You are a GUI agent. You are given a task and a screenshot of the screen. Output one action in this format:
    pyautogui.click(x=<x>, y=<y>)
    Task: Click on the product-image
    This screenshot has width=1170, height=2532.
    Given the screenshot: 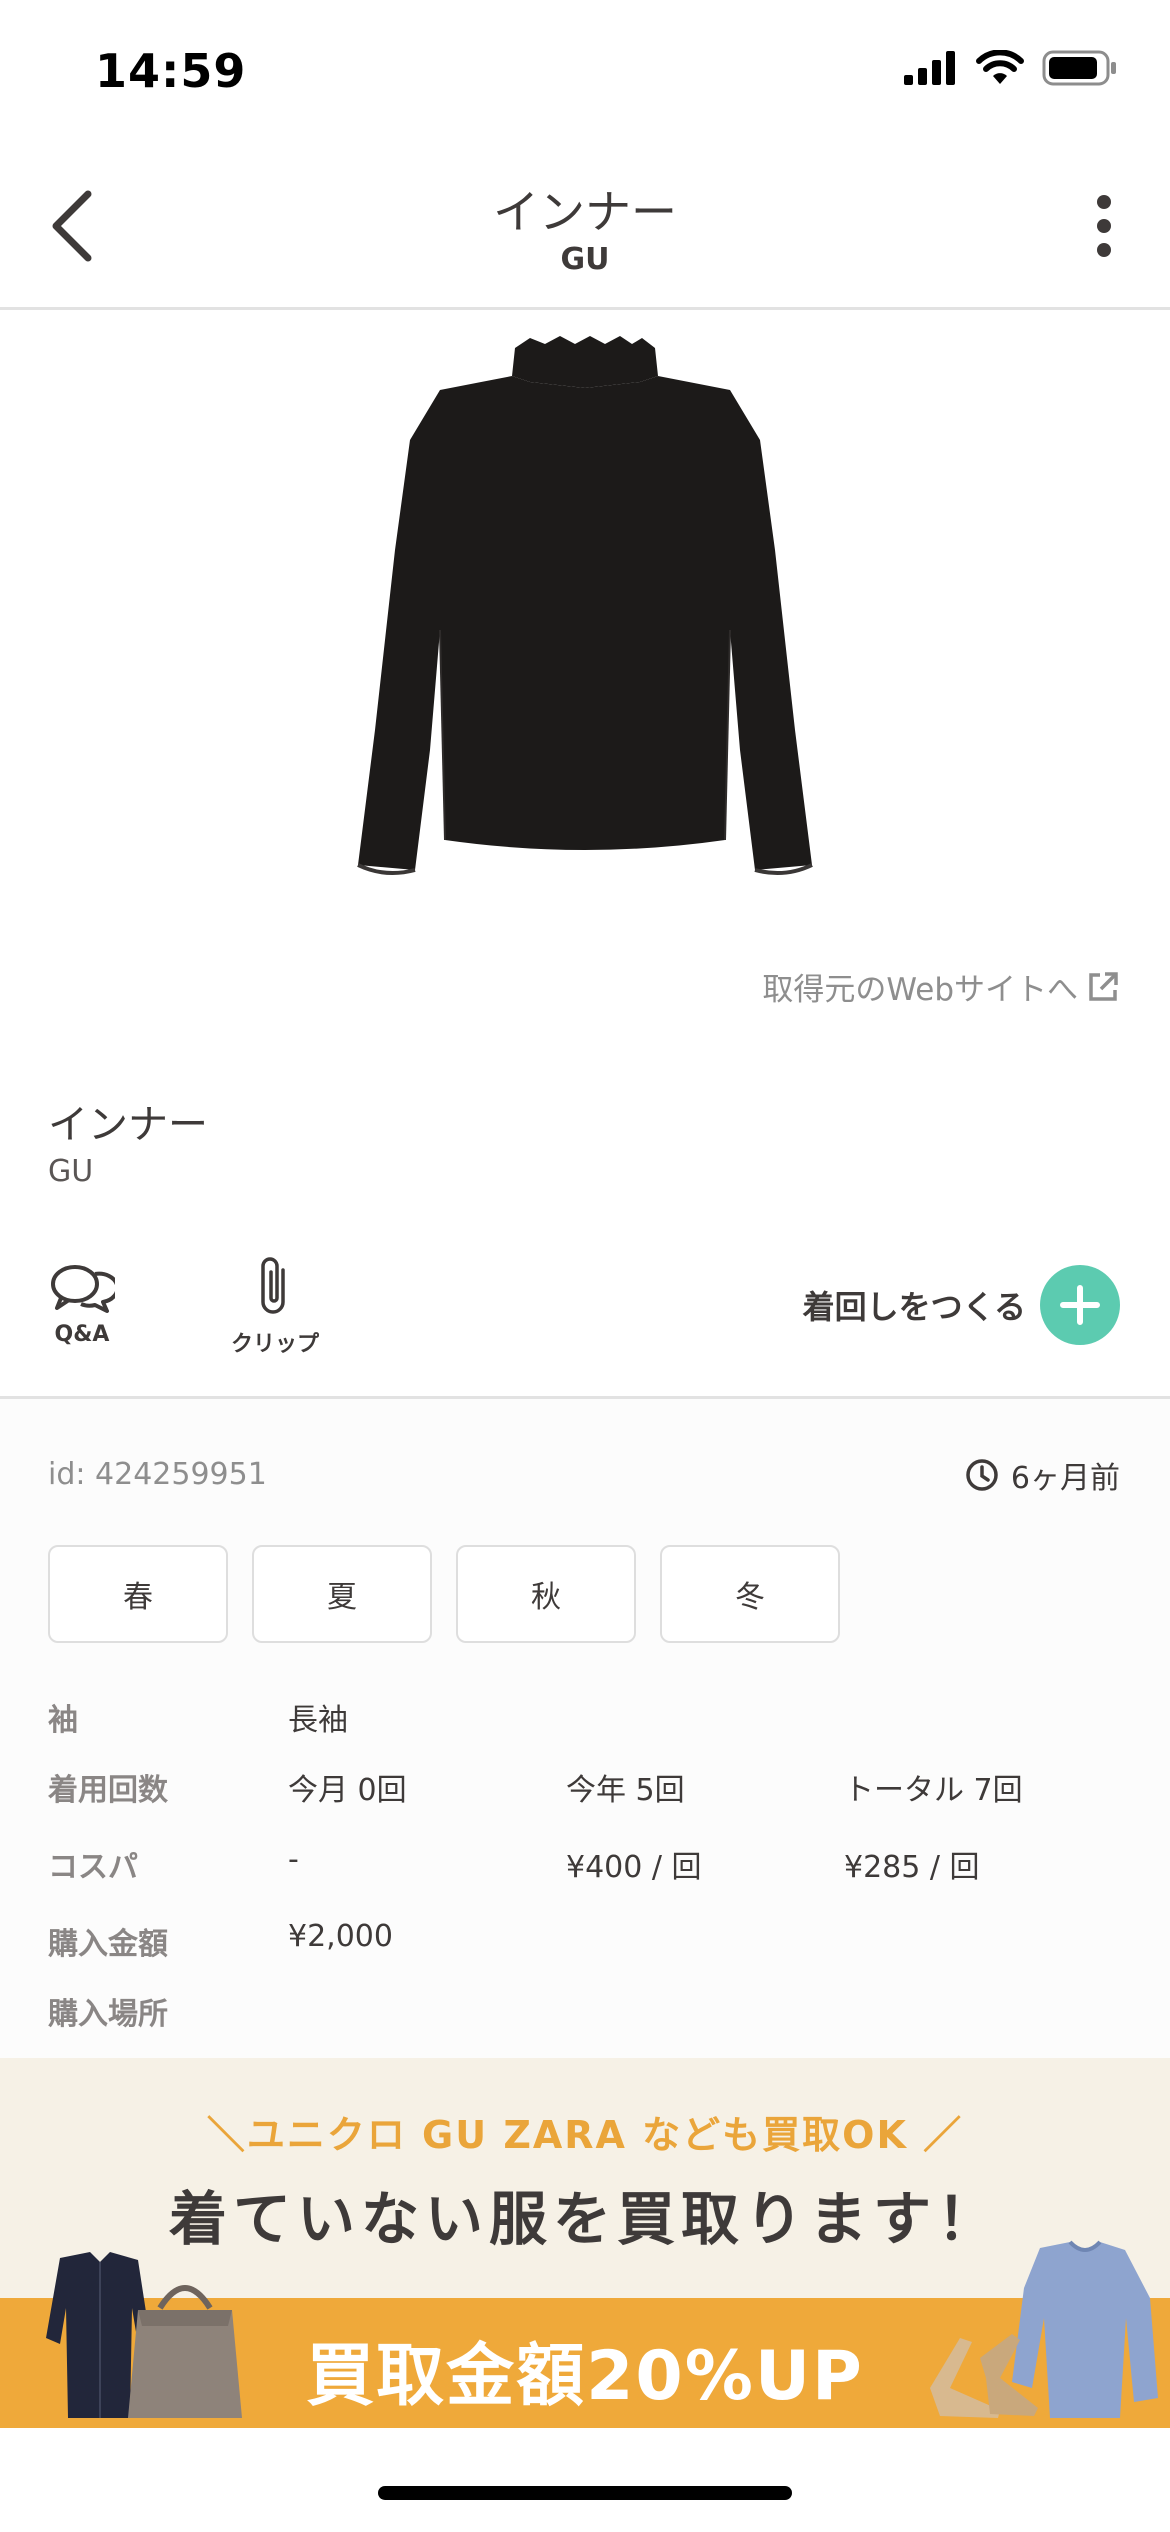 What is the action you would take?
    pyautogui.click(x=585, y=606)
    